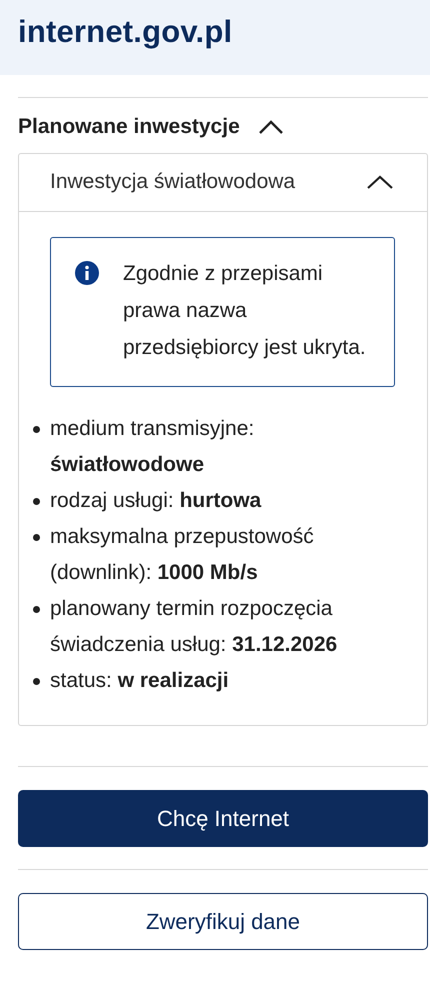 The width and height of the screenshot is (430, 999). Describe the element at coordinates (125, 32) in the screenshot. I see `site-title: internet.gov.pl` at that location.